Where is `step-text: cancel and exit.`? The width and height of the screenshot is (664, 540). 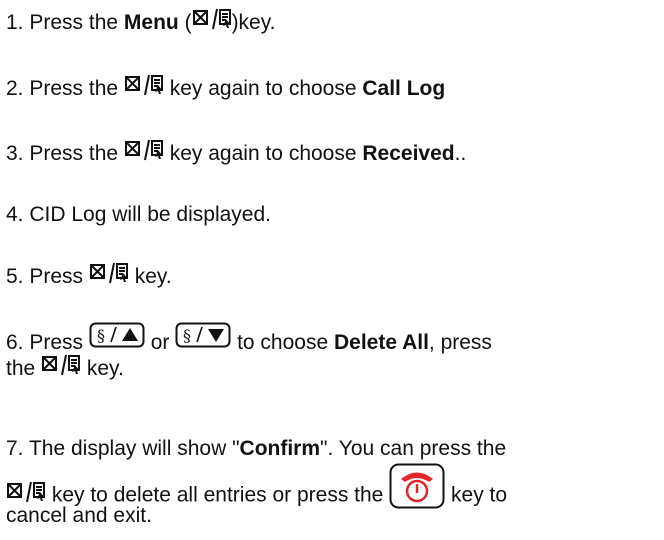
step-text: cancel and exit. is located at coordinates (79, 515).